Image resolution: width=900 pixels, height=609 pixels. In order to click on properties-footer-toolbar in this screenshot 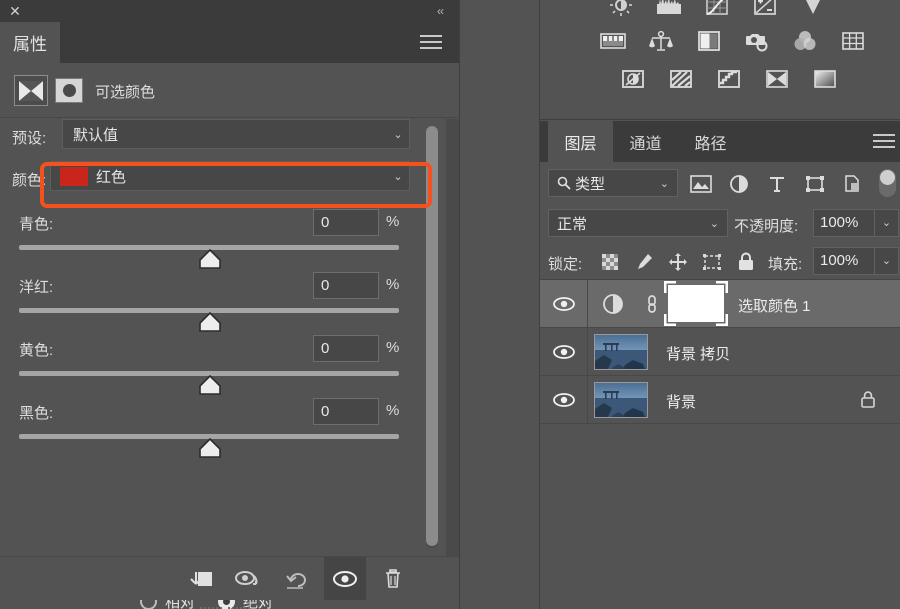, I will do `click(229, 578)`.